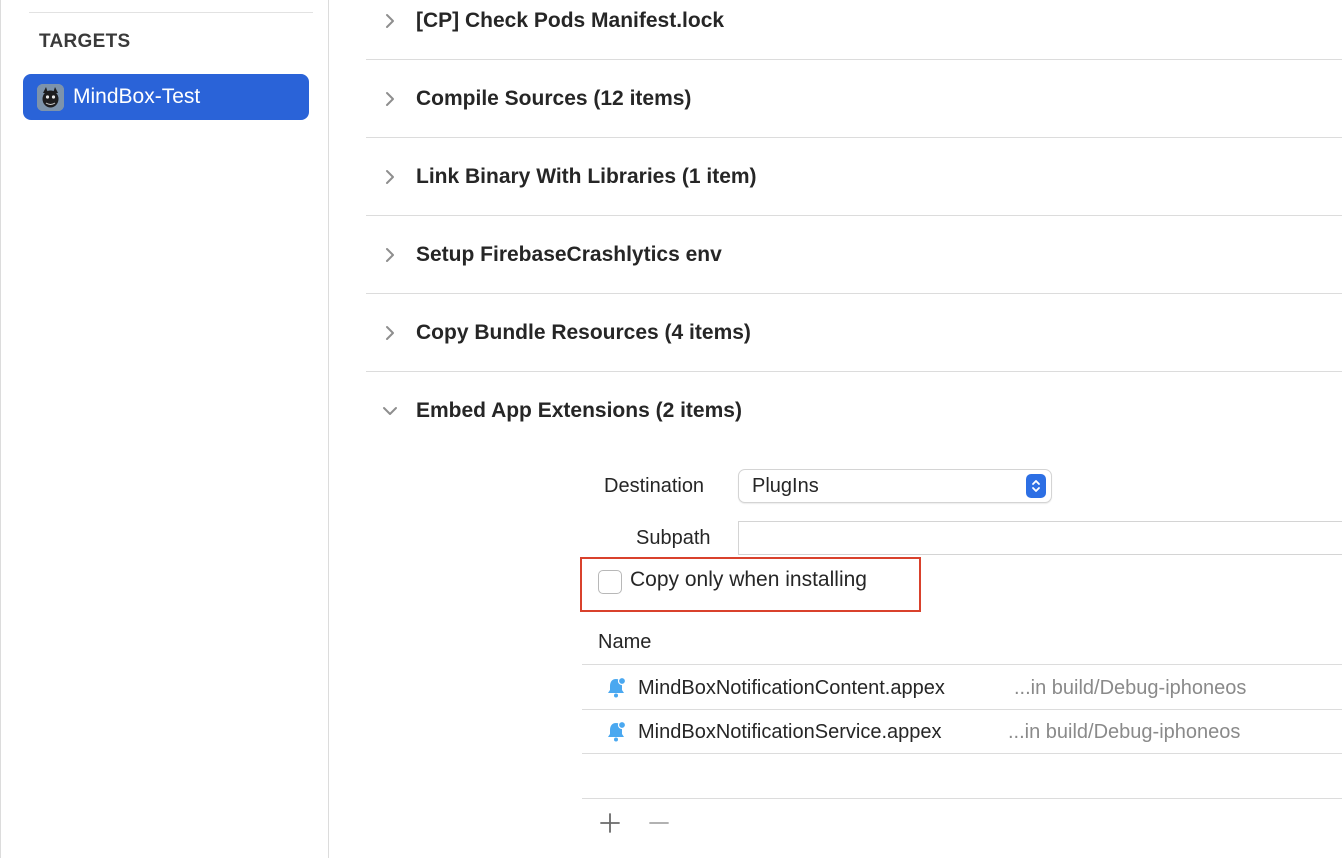 The width and height of the screenshot is (1342, 858). What do you see at coordinates (962, 798) in the screenshot?
I see `table-bottom-divider` at bounding box center [962, 798].